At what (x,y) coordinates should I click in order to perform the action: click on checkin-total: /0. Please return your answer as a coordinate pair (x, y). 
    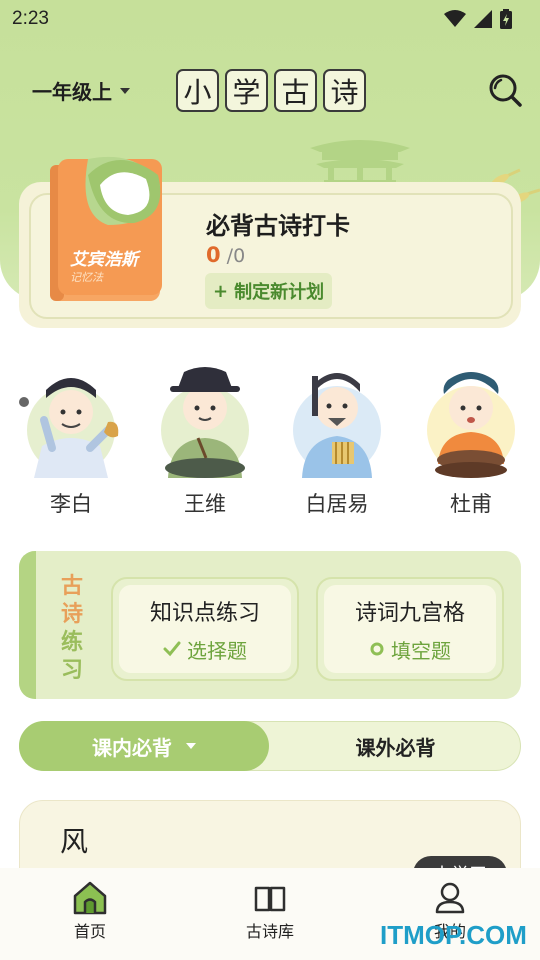
    Looking at the image, I should click on (236, 256).